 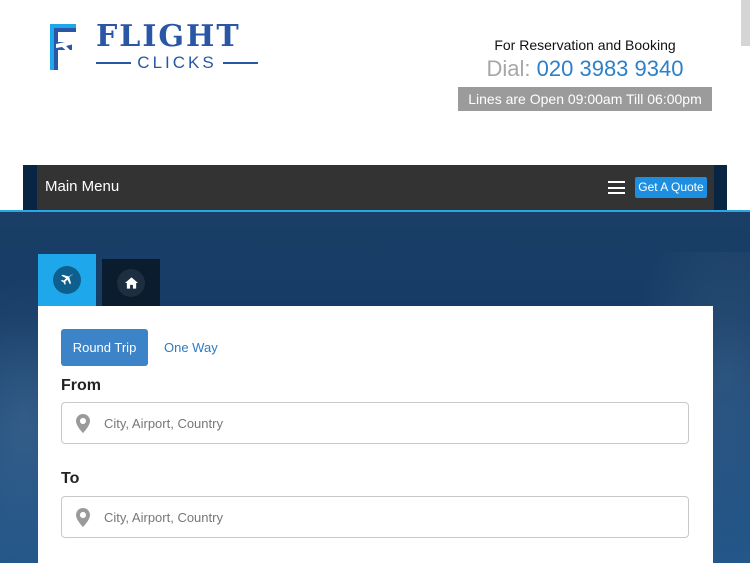 What do you see at coordinates (585, 99) in the screenshot?
I see `opening-hours: Lines are Open 09:00am Till 06:00pm` at bounding box center [585, 99].